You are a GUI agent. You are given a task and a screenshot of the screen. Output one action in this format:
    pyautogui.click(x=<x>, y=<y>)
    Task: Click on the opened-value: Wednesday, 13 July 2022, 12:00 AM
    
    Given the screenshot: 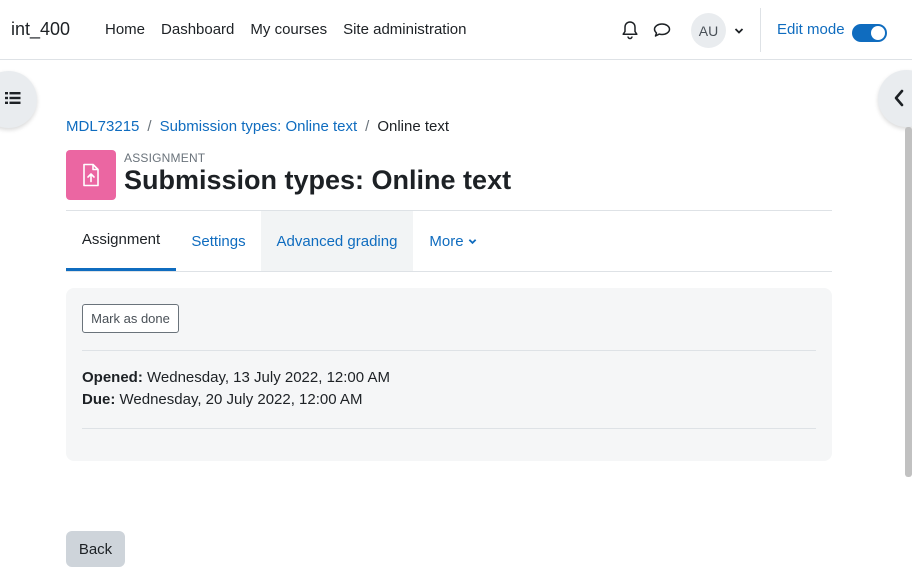 What is the action you would take?
    pyautogui.click(x=268, y=377)
    